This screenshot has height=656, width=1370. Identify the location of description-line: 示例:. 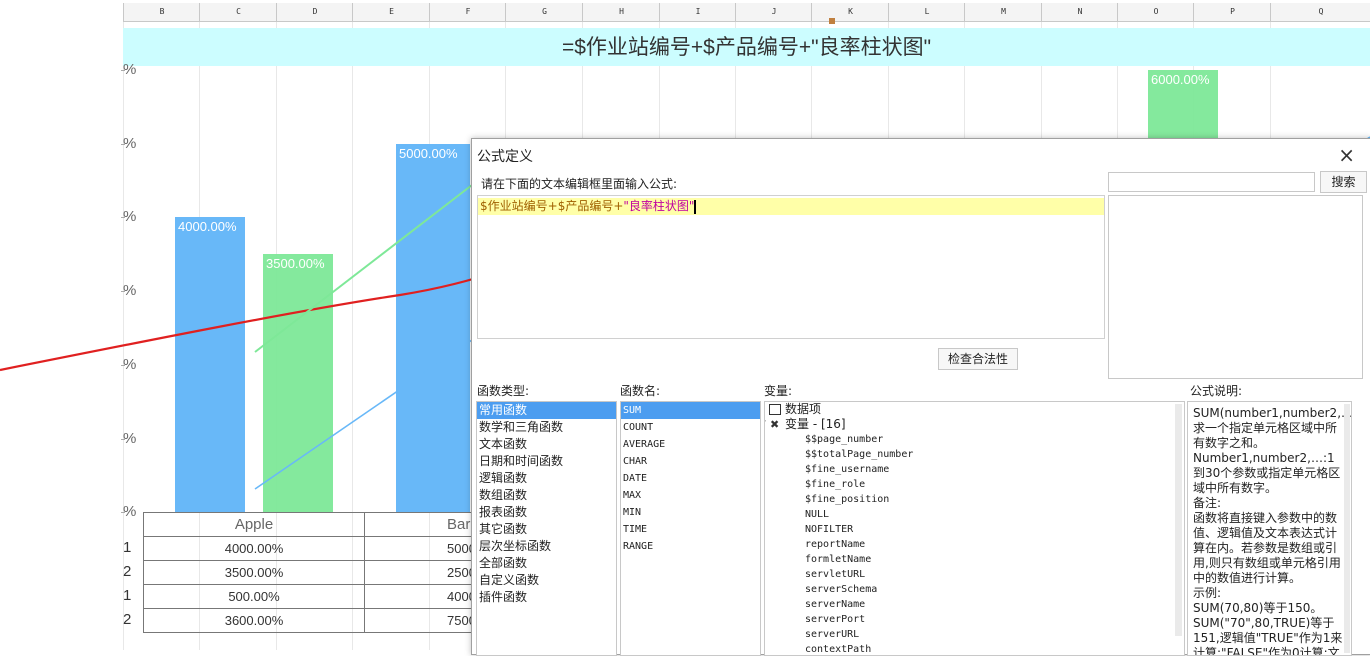
(1207, 593).